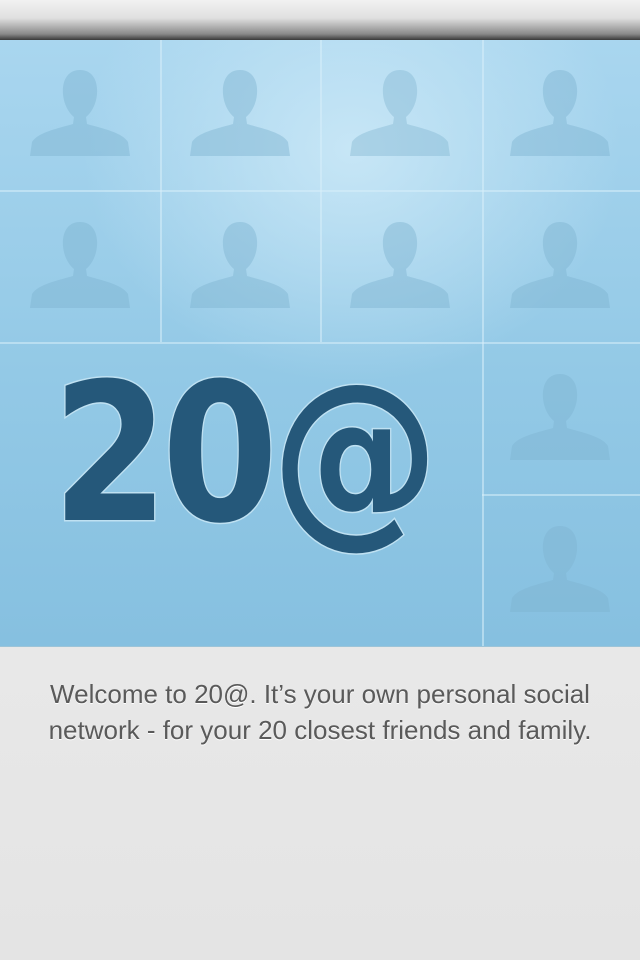 This screenshot has height=960, width=640. I want to click on top-bar-shadow, so click(320, 20).